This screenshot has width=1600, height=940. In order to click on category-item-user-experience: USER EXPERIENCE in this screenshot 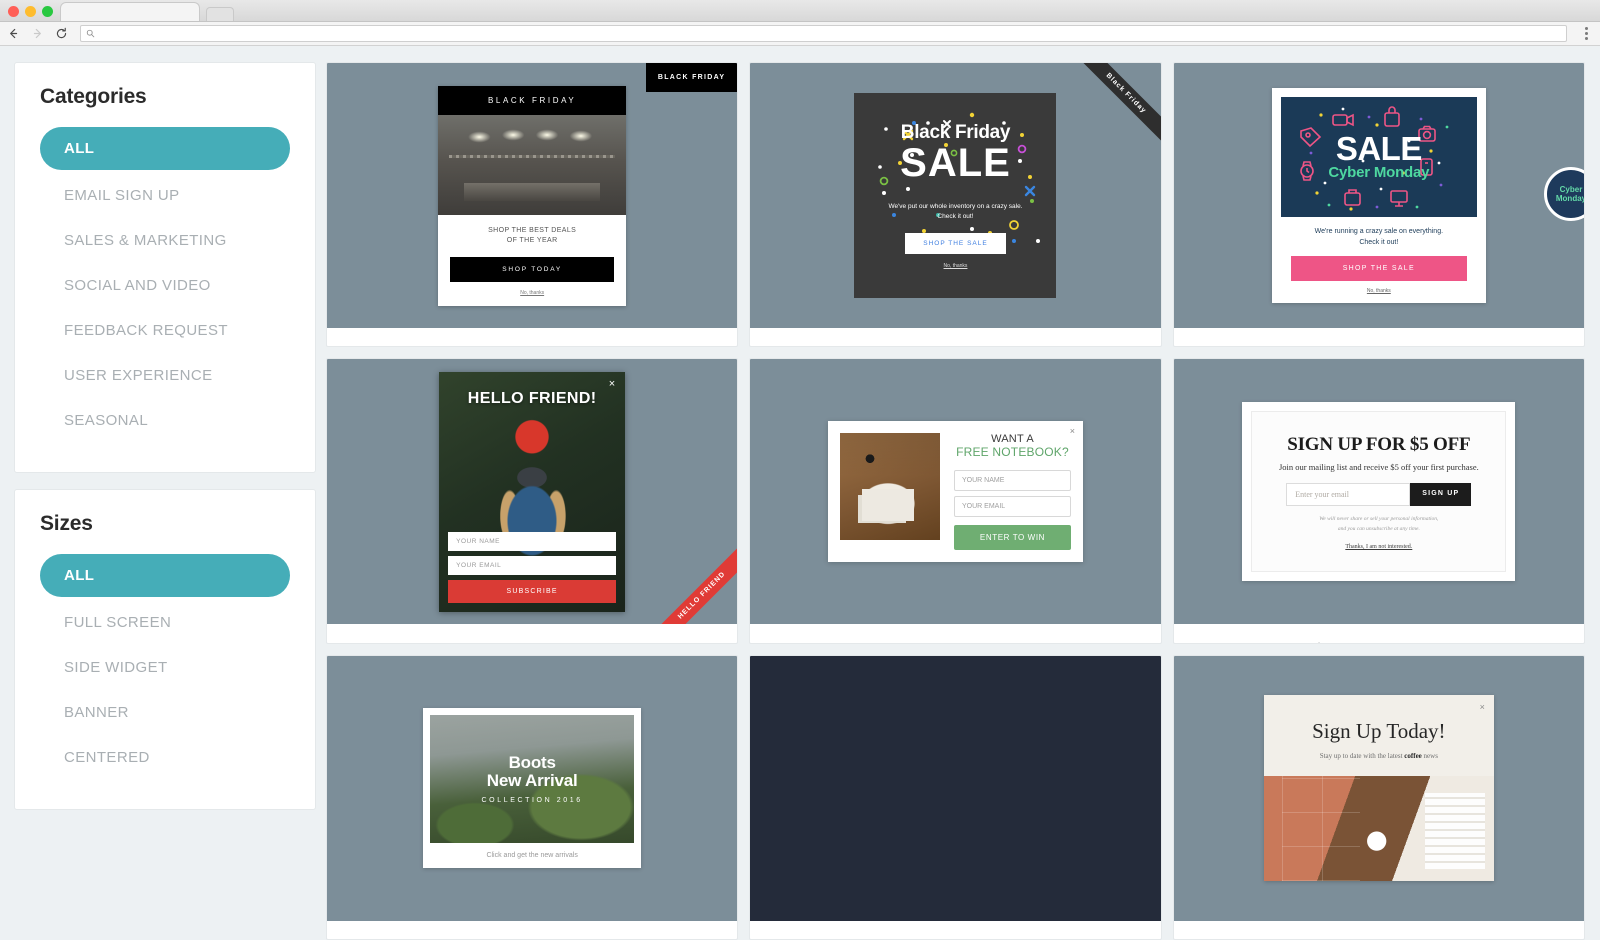, I will do `click(165, 375)`.